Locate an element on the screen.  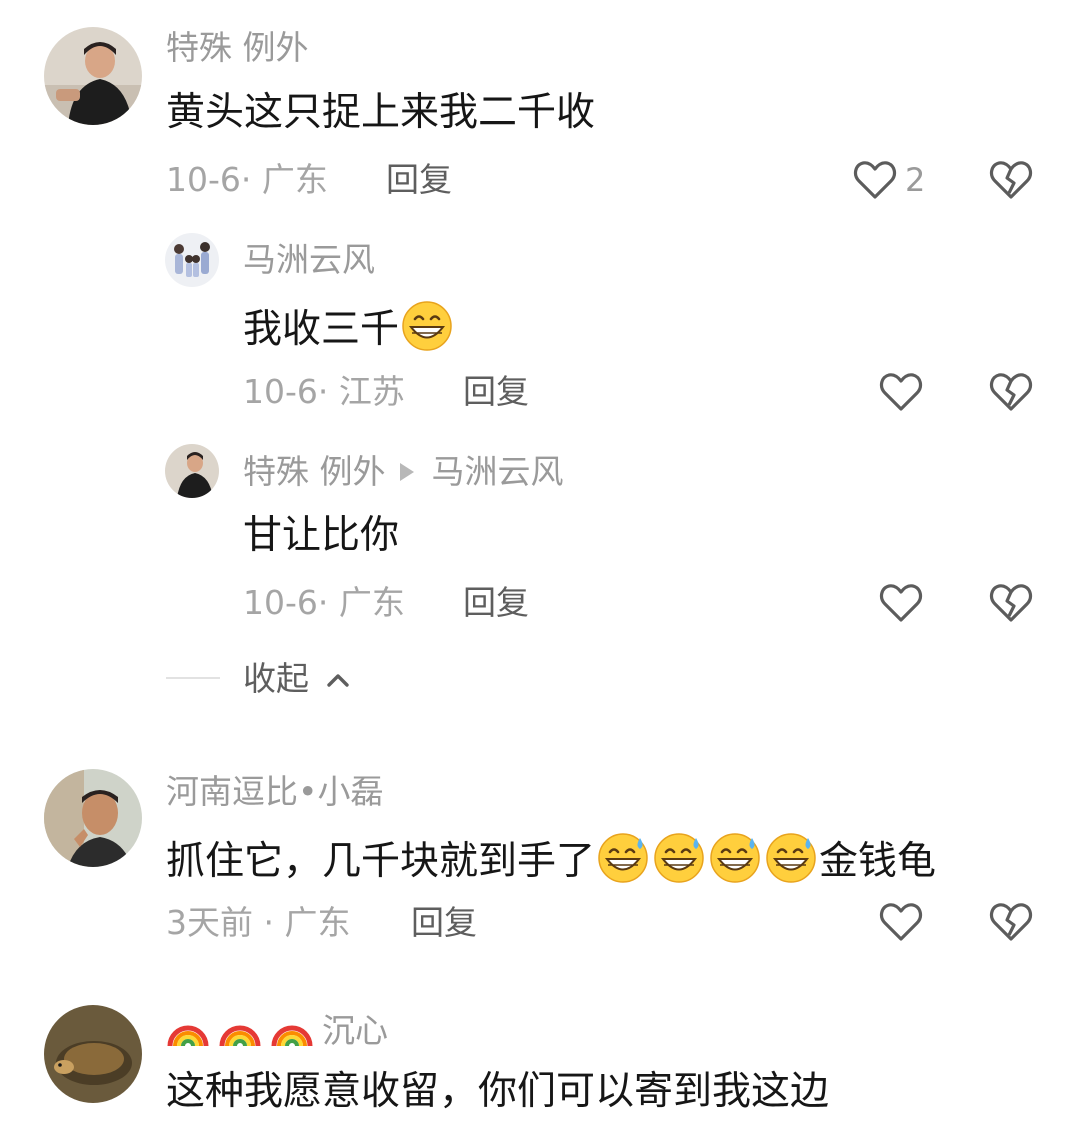
comment-text: 黄头这只捉上来我二千收 is located at coordinates (381, 112).